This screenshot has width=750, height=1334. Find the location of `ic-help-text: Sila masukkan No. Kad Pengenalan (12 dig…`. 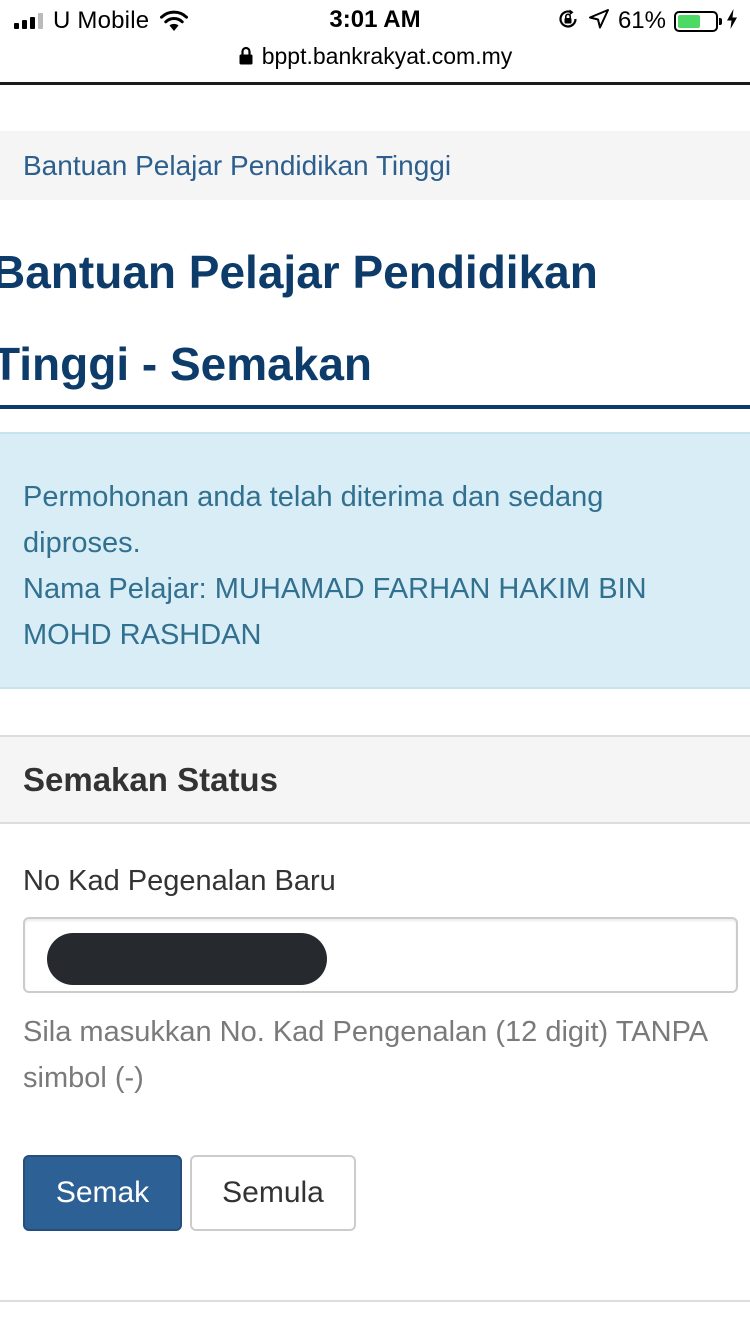

ic-help-text: Sila masukkan No. Kad Pengenalan (12 dig… is located at coordinates (365, 1055).